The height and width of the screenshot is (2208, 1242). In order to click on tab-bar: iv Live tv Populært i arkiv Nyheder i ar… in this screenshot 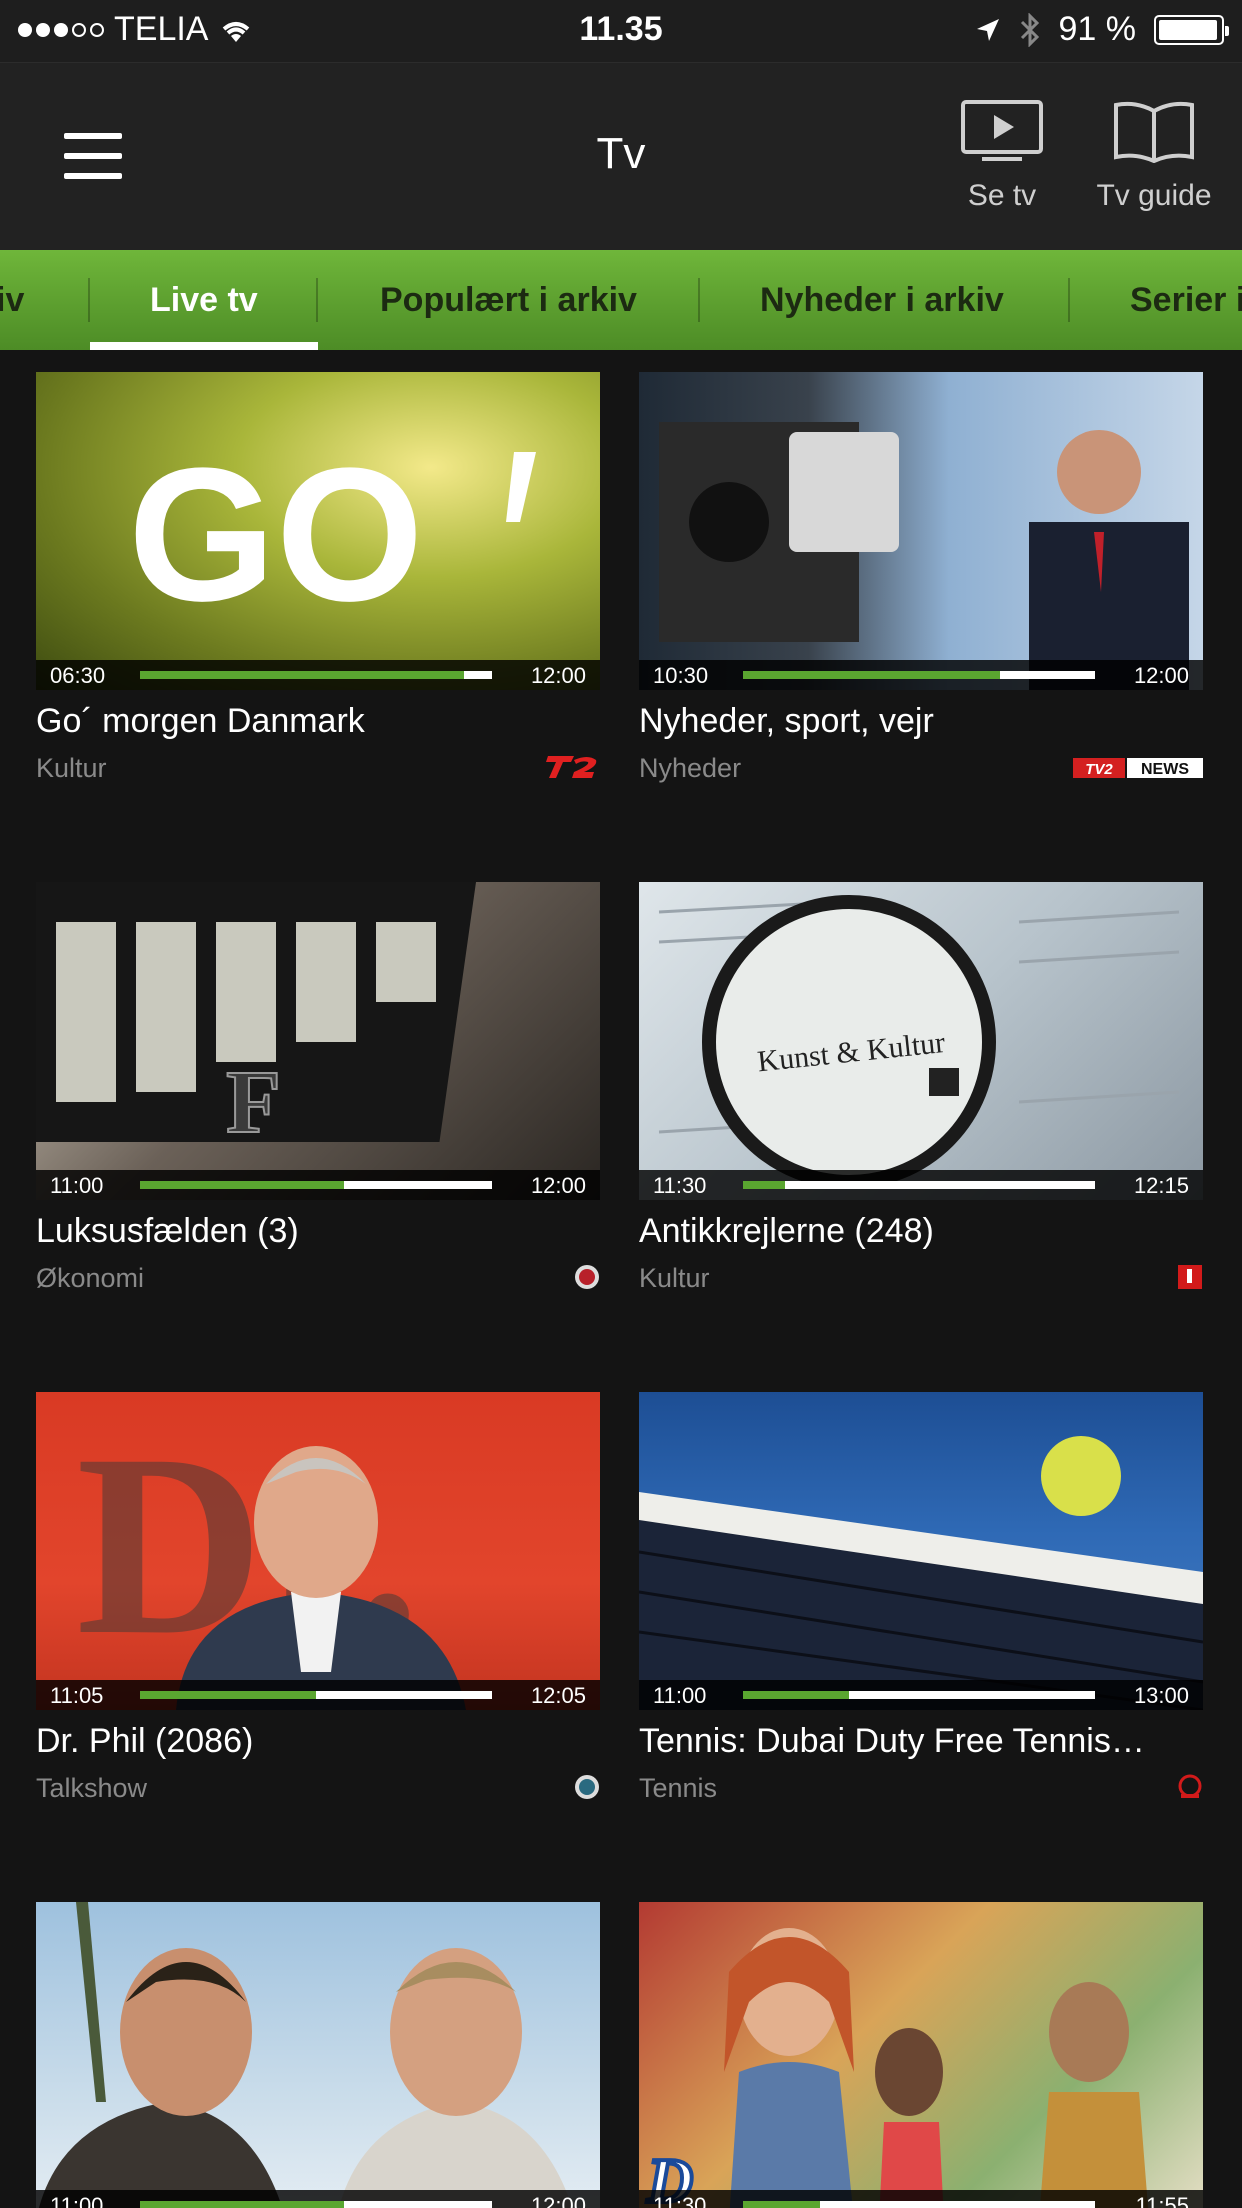, I will do `click(621, 300)`.